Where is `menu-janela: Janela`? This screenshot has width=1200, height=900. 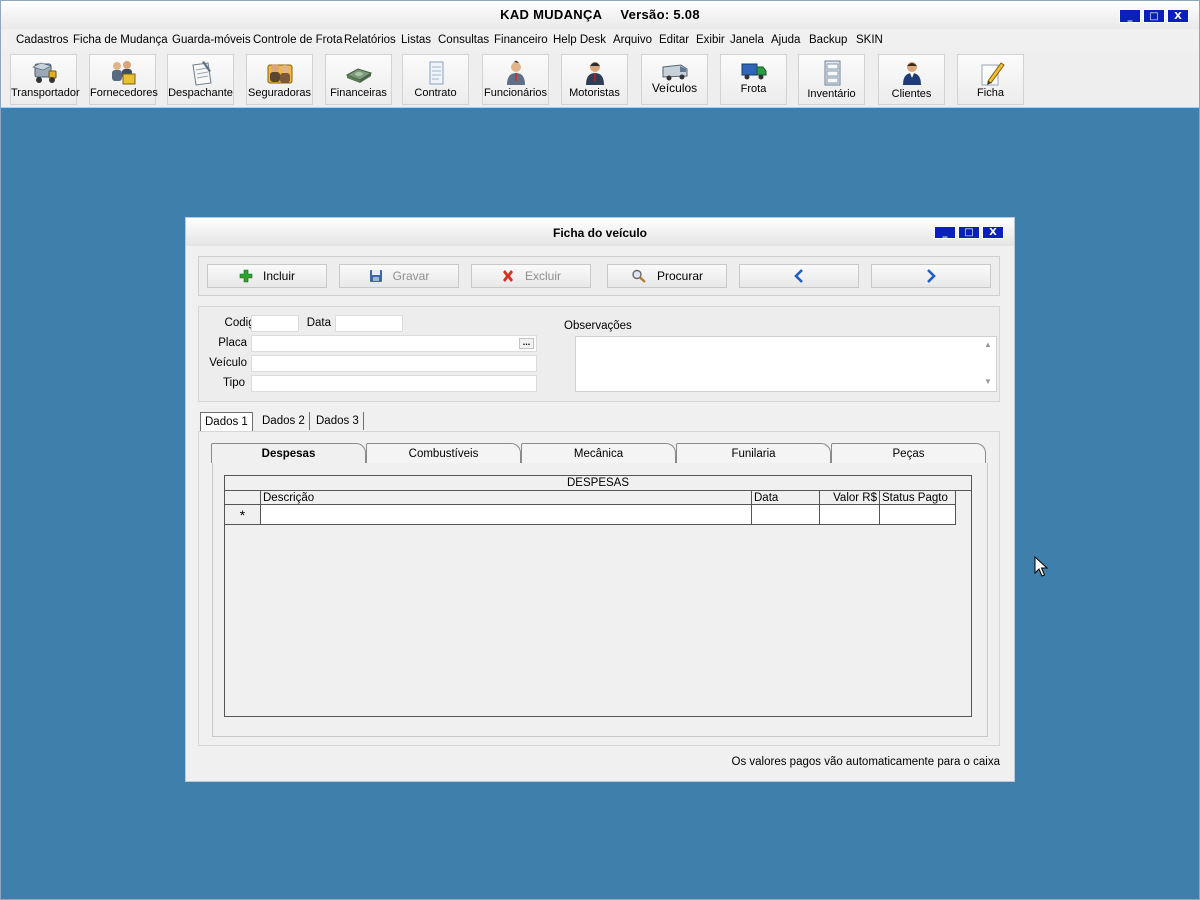 menu-janela: Janela is located at coordinates (747, 40).